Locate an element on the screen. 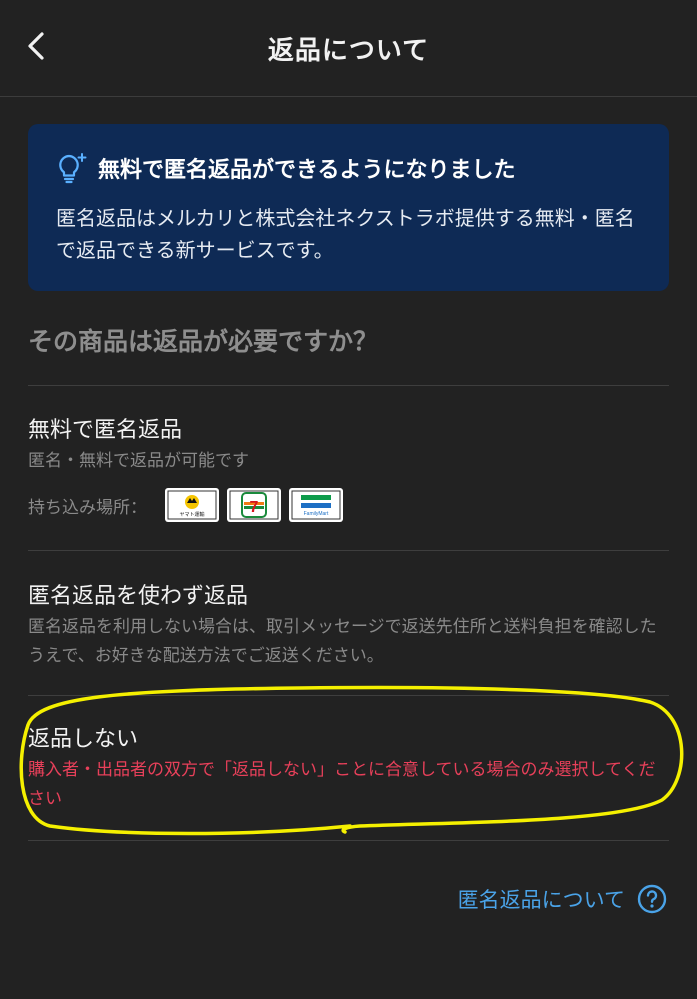  store-label: 持ち込み場所： is located at coordinates (87, 507).